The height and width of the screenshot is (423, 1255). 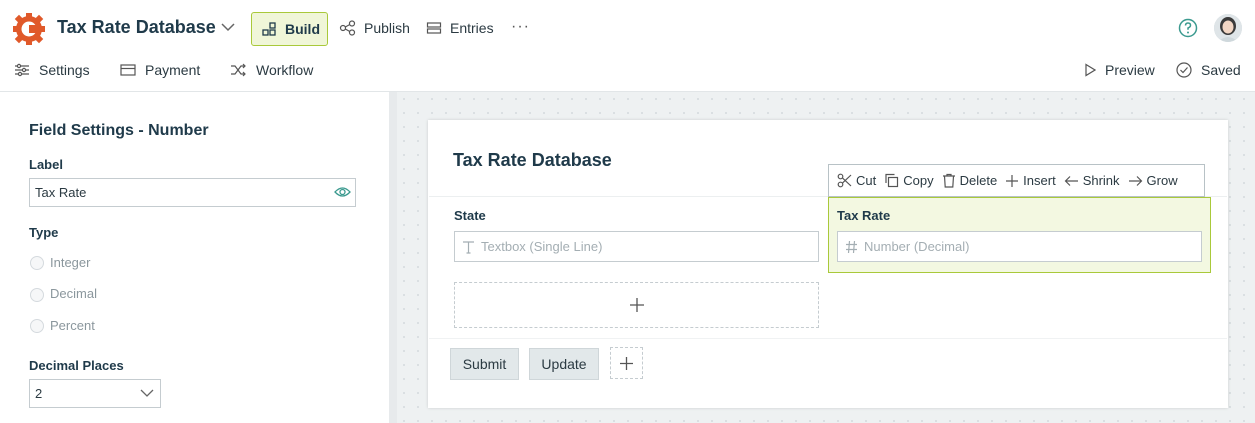 What do you see at coordinates (1184, 70) in the screenshot?
I see `check-circle-icon` at bounding box center [1184, 70].